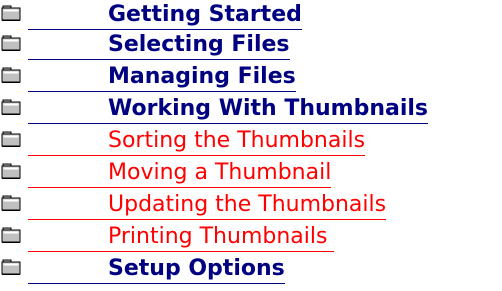  I want to click on topic-item-managing-files: Managing Files, so click(251, 77).